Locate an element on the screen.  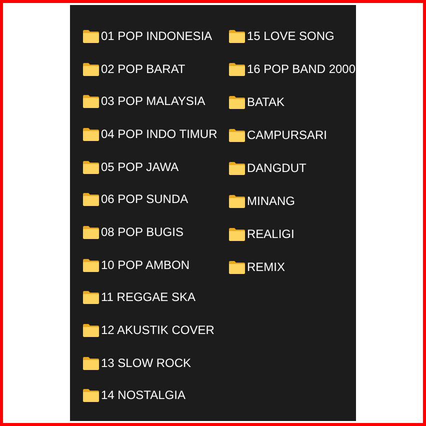
folder-item: 10 POP AMBON is located at coordinates (156, 274).